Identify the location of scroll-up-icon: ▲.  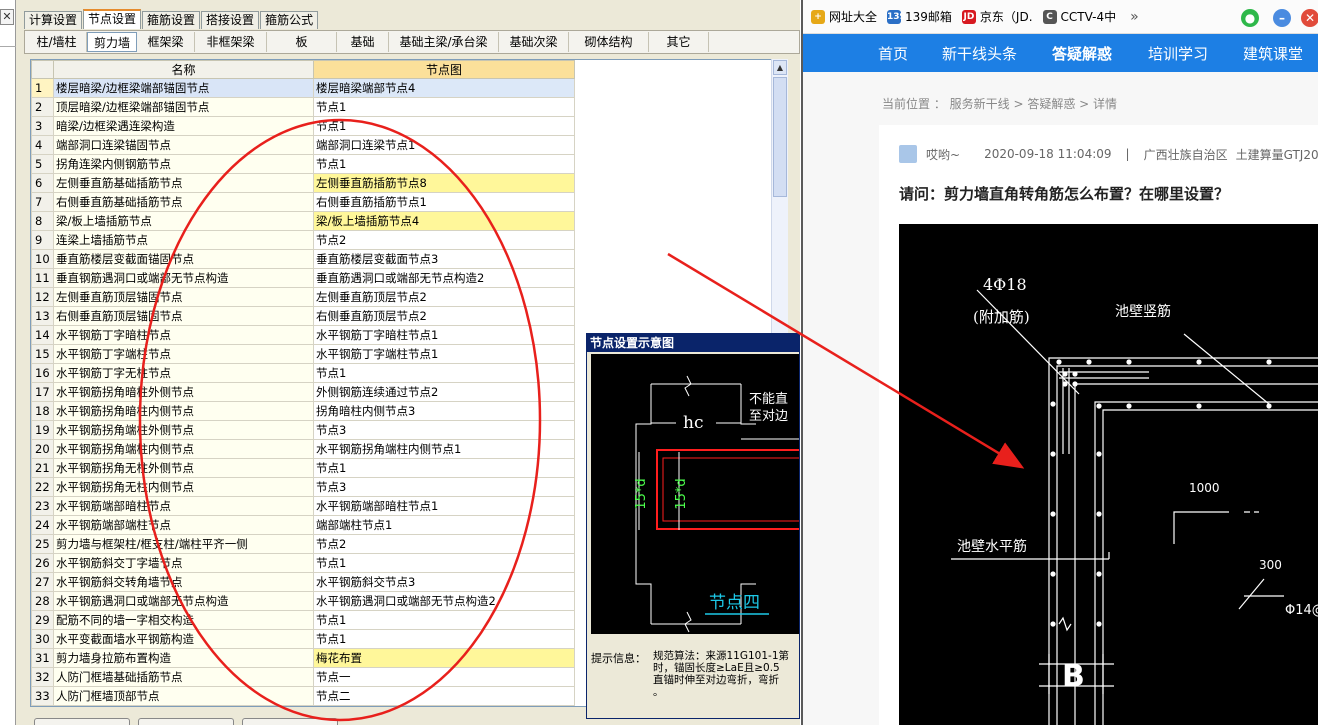
(780, 67).